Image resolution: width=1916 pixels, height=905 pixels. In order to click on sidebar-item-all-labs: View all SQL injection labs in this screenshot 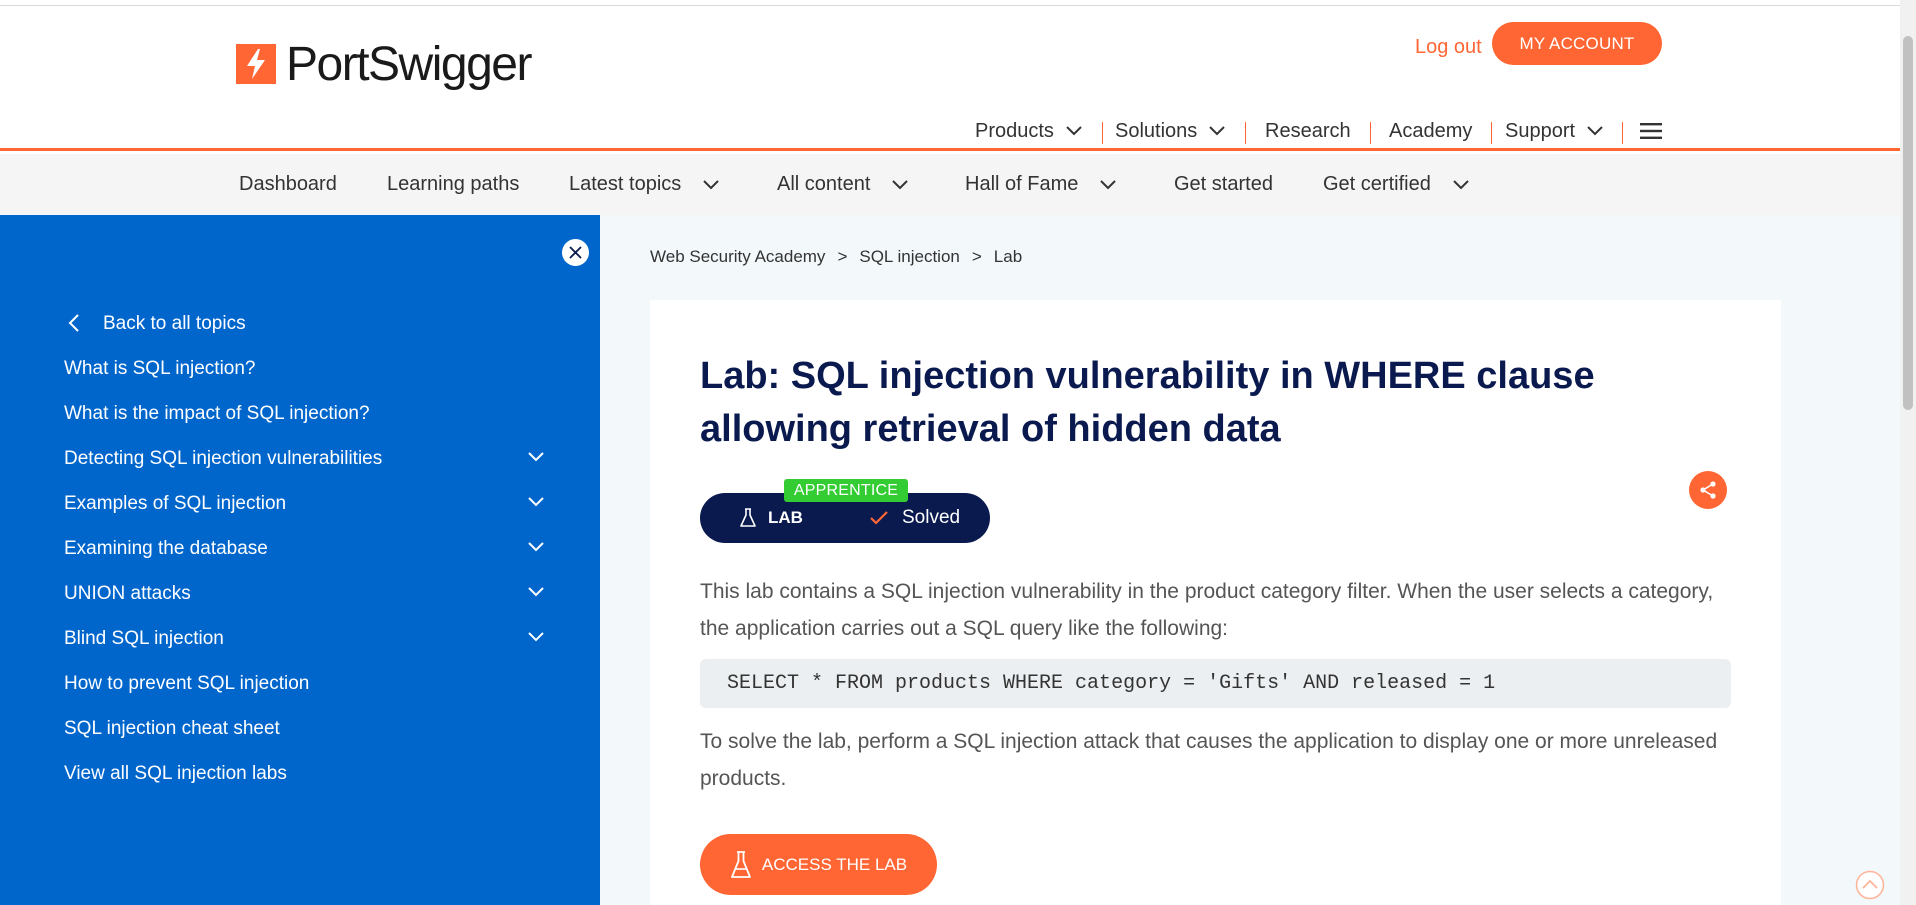, I will do `click(304, 774)`.